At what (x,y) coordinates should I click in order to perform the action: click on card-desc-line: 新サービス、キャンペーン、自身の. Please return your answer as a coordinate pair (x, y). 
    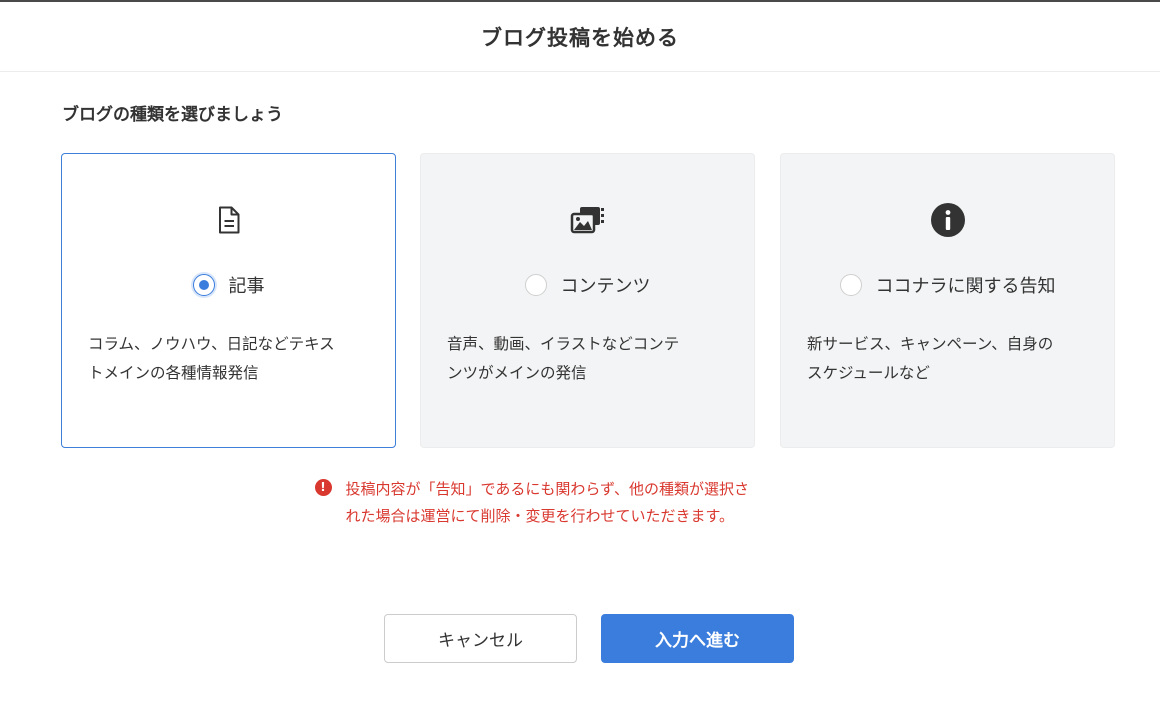
    Looking at the image, I should click on (930, 344).